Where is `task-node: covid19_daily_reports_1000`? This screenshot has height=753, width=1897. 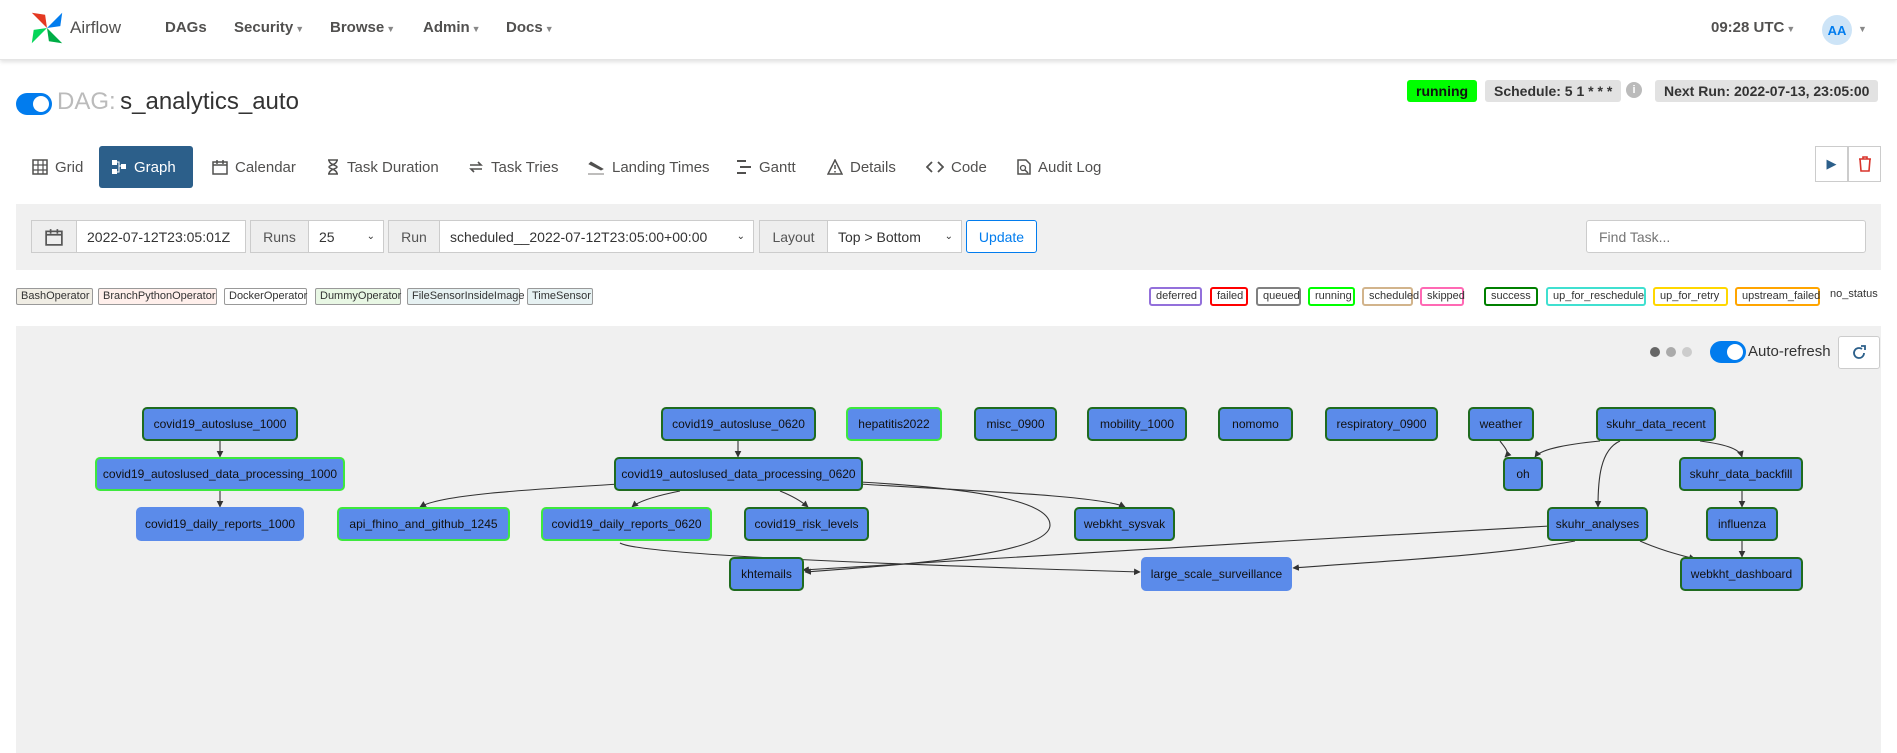
task-node: covid19_daily_reports_1000 is located at coordinates (220, 524).